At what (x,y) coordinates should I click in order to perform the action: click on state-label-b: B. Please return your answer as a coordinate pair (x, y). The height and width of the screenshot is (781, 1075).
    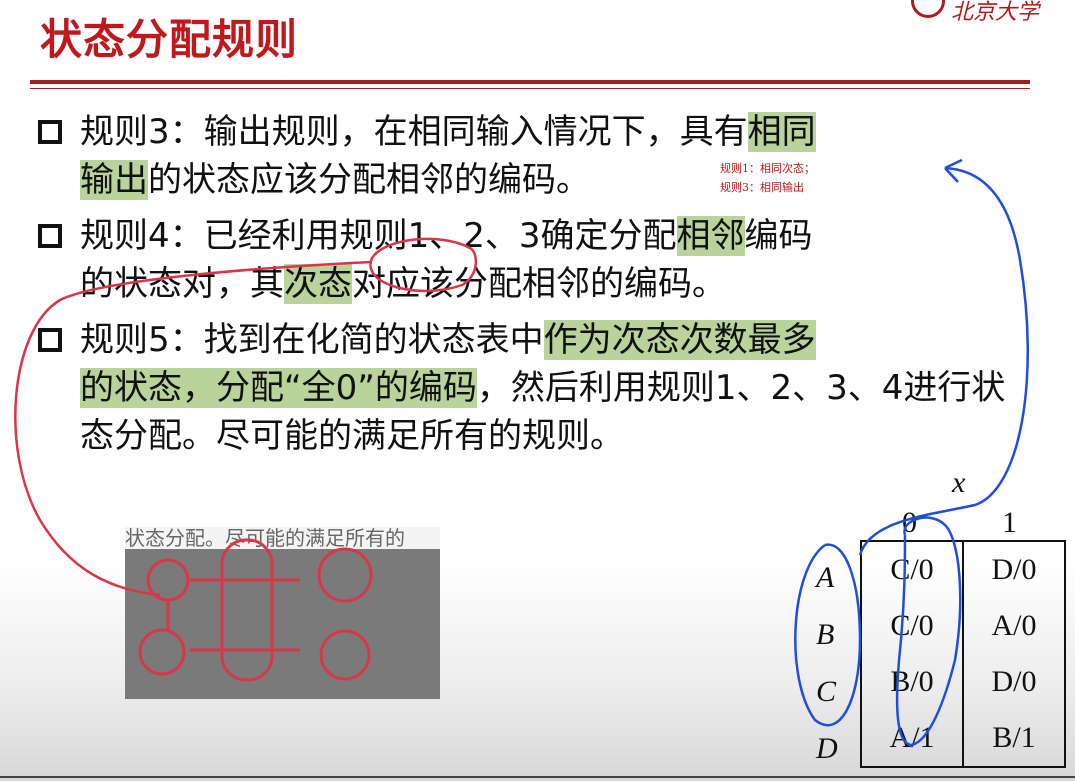
    Looking at the image, I should click on (825, 634).